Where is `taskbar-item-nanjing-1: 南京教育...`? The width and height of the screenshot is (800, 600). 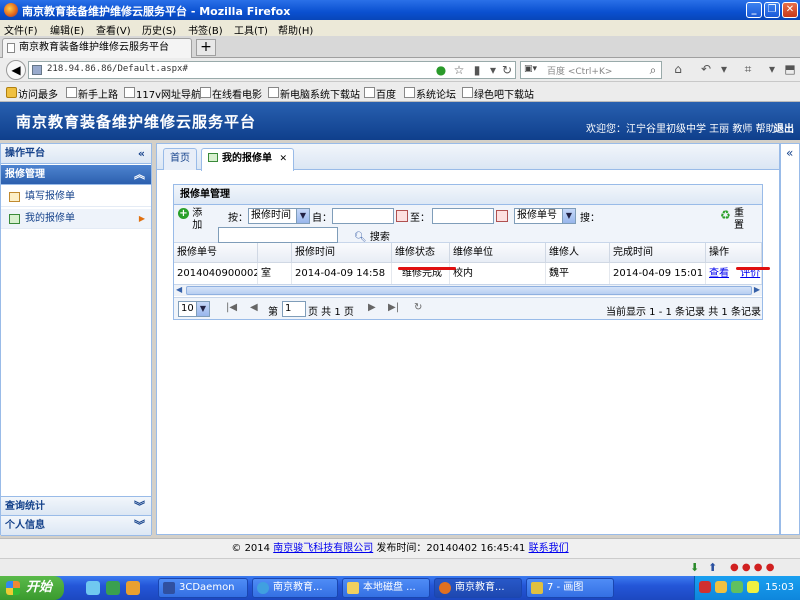
taskbar-item-nanjing-1: 南京教育... is located at coordinates (295, 588).